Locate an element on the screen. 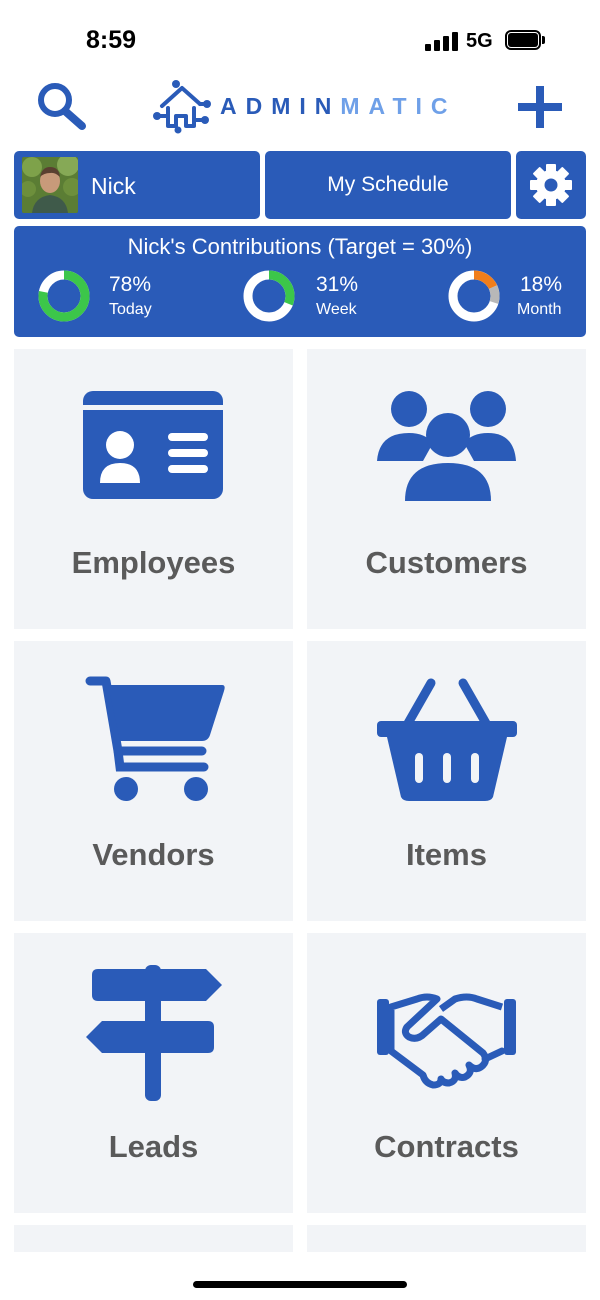 This screenshot has height=1300, width=600. metric-week: 31% Week is located at coordinates (316, 296).